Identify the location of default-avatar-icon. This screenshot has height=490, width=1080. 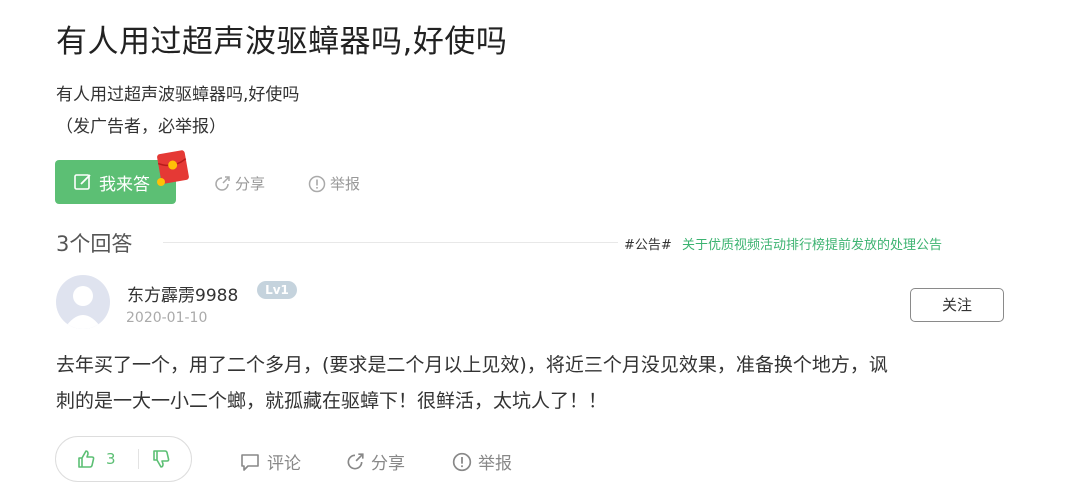
(83, 307).